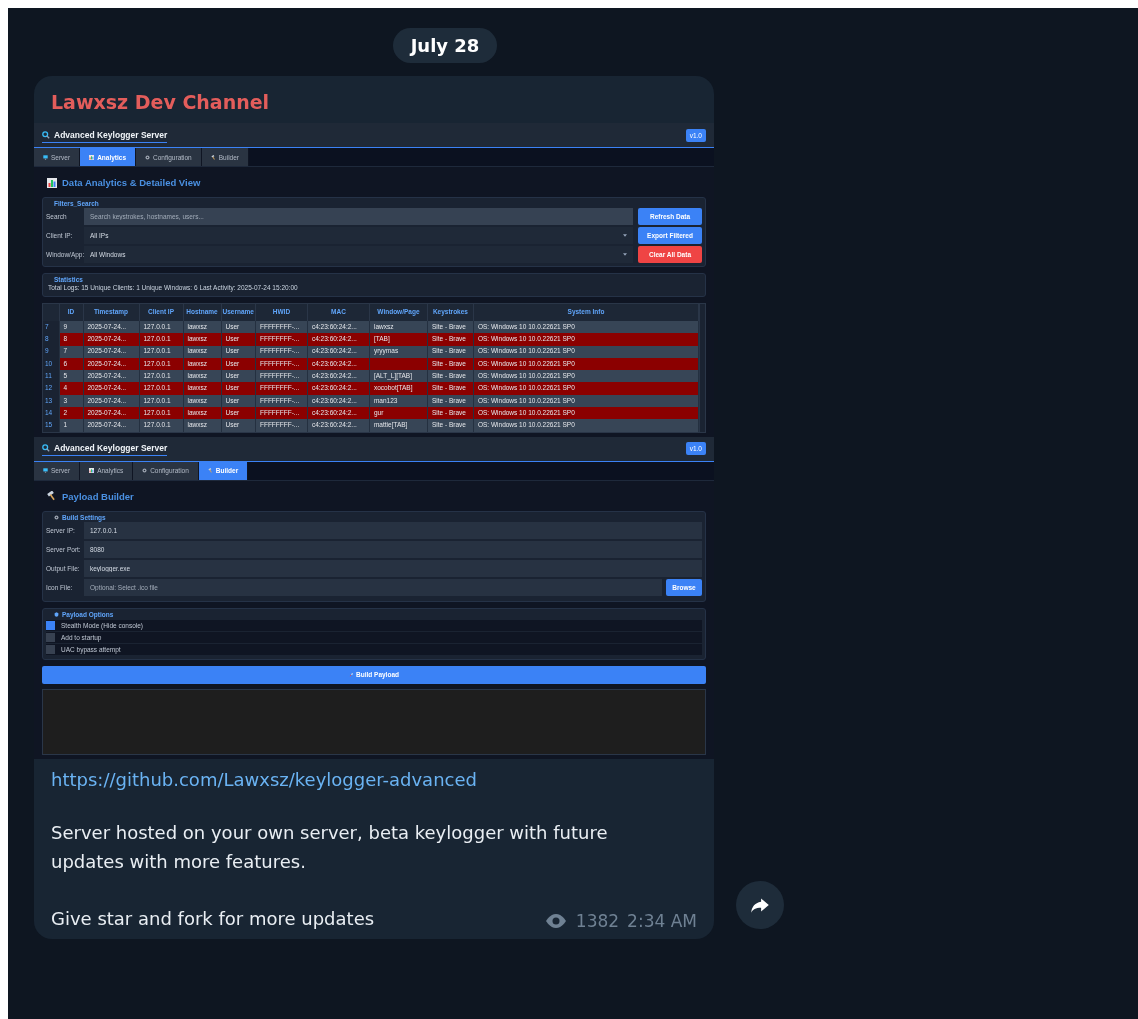 This screenshot has width=1138, height=1019. I want to click on message-text: Server hosted on your own server, beta keylogger with future updates with more features., so click(330, 847).